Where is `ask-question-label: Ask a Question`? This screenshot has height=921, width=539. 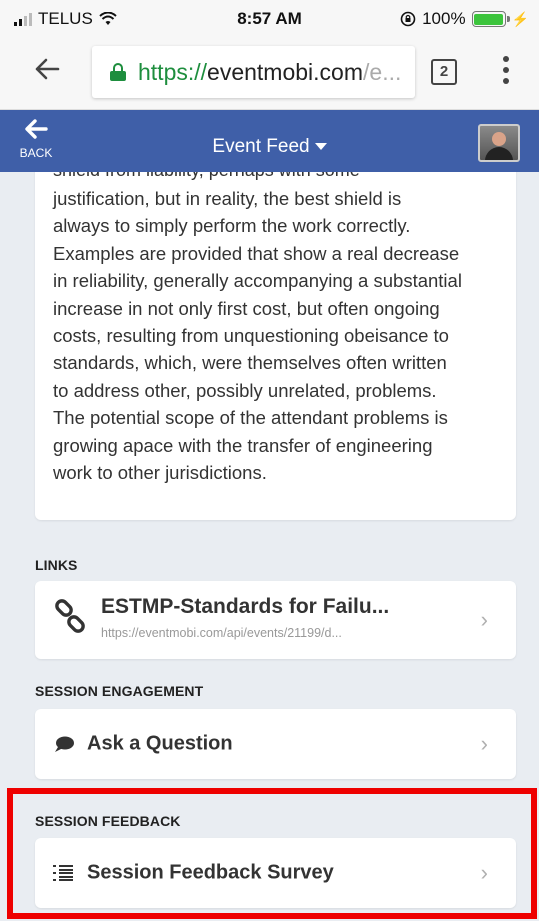
ask-question-label: Ask a Question is located at coordinates (160, 743).